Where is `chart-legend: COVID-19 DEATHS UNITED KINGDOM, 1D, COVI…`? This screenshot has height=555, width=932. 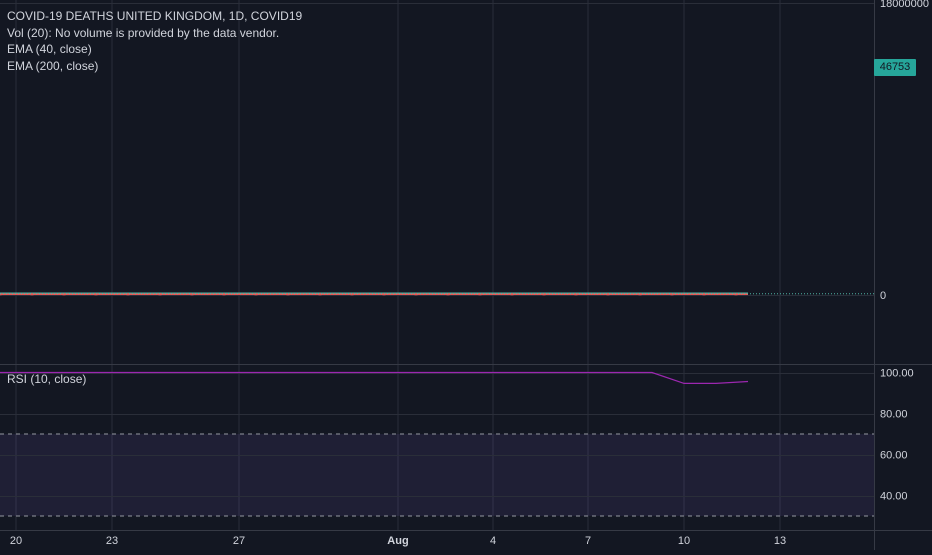
chart-legend: COVID-19 DEATHS UNITED KINGDOM, 1D, COVI… is located at coordinates (154, 41).